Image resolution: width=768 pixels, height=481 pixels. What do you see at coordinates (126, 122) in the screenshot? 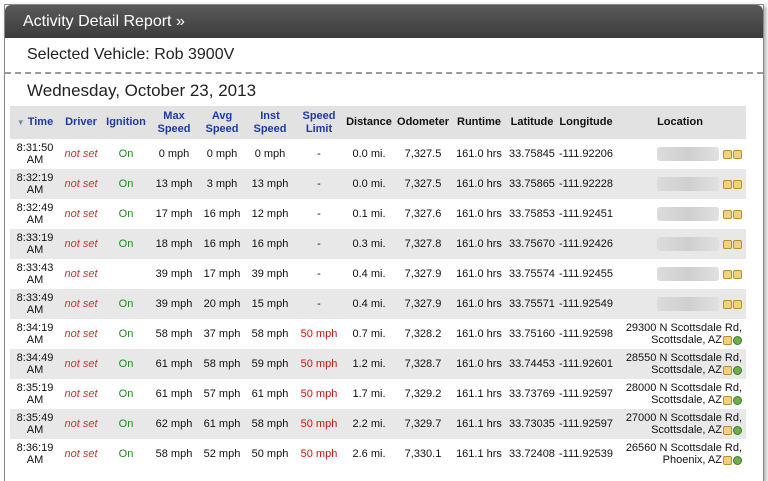
I see `col-ignition: Ignition` at bounding box center [126, 122].